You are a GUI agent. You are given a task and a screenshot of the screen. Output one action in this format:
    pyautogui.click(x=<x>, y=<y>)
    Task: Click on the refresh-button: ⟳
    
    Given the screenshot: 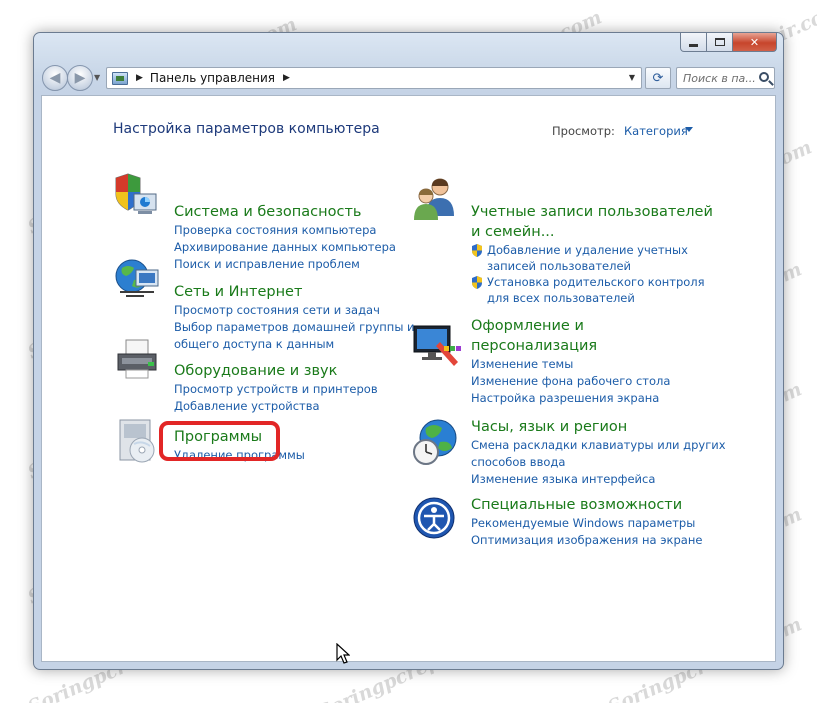 What is the action you would take?
    pyautogui.click(x=658, y=78)
    